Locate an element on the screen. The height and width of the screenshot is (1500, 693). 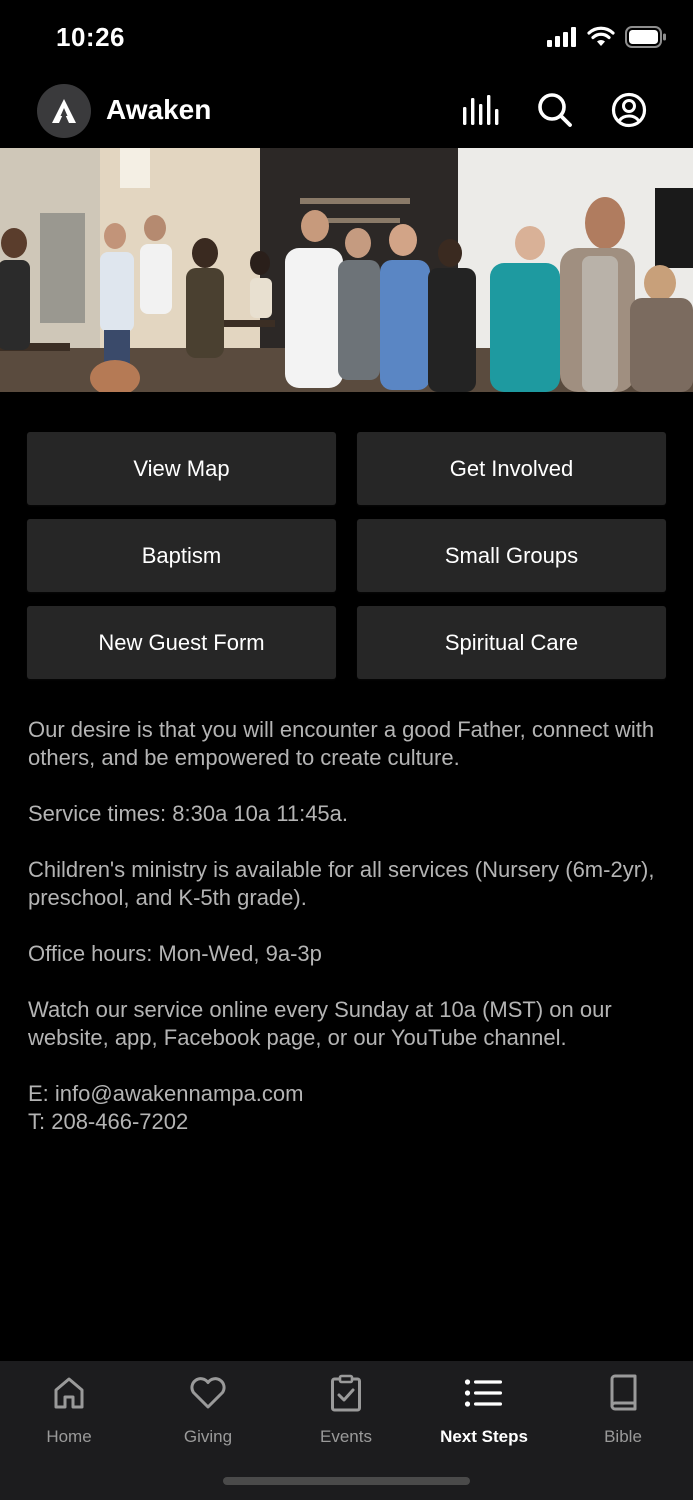
baptism-button: Baptism is located at coordinates (181, 555).